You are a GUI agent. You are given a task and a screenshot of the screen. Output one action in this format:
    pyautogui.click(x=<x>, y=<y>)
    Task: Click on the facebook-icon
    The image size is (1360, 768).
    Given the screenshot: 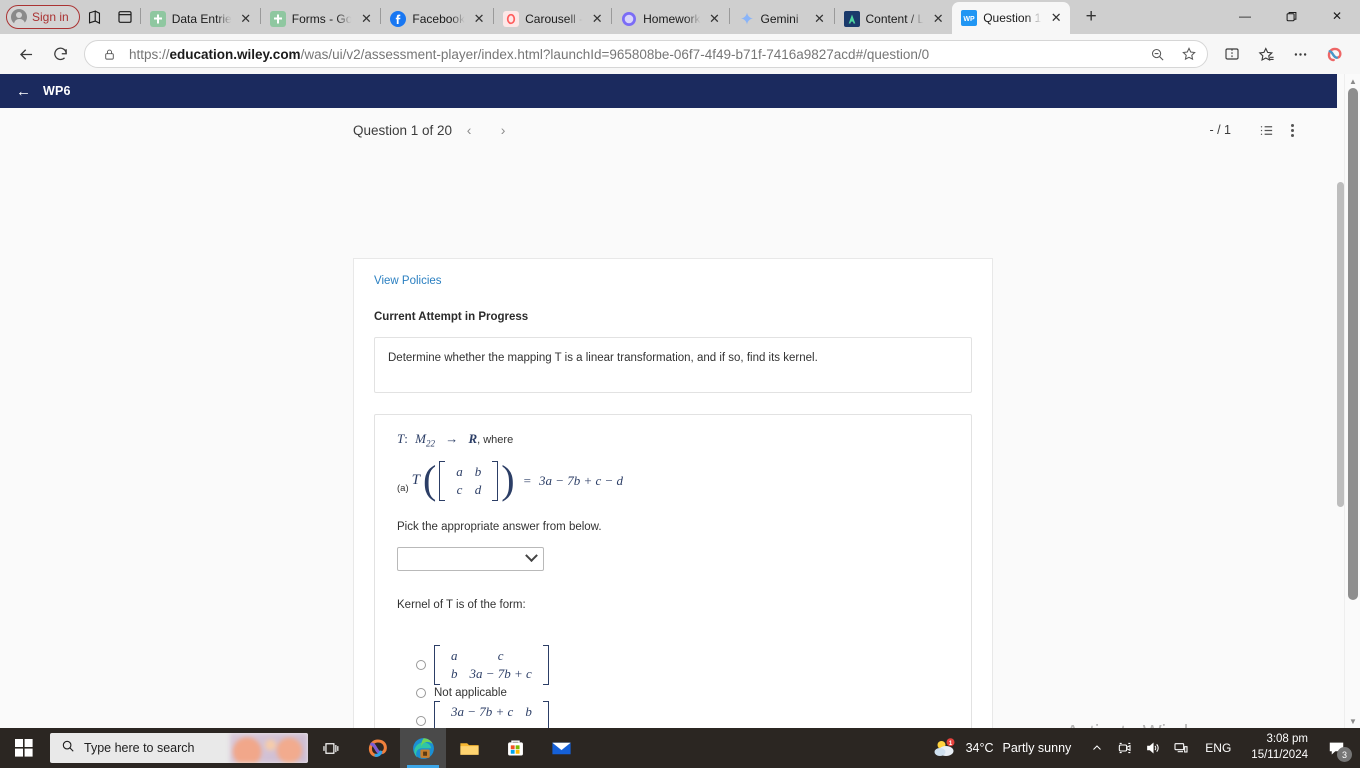 What is the action you would take?
    pyautogui.click(x=398, y=19)
    